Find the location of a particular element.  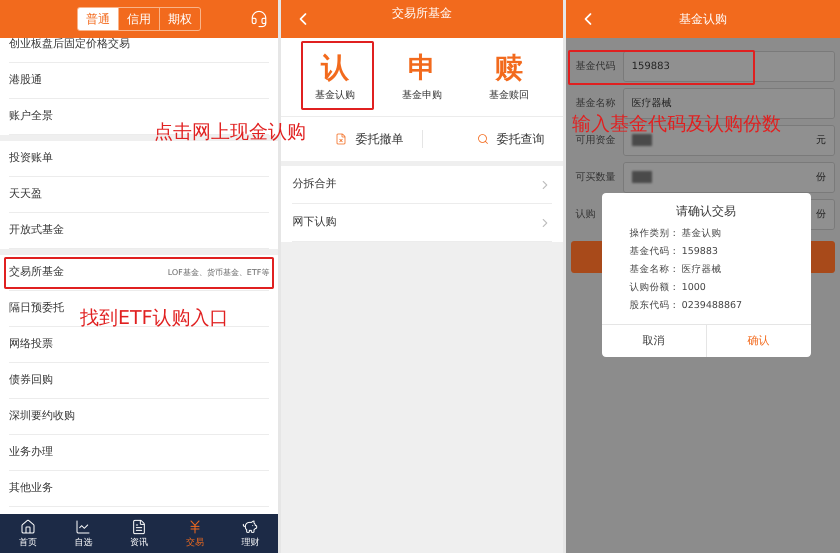

menu-item: 隔日预委托 is located at coordinates (36, 308).